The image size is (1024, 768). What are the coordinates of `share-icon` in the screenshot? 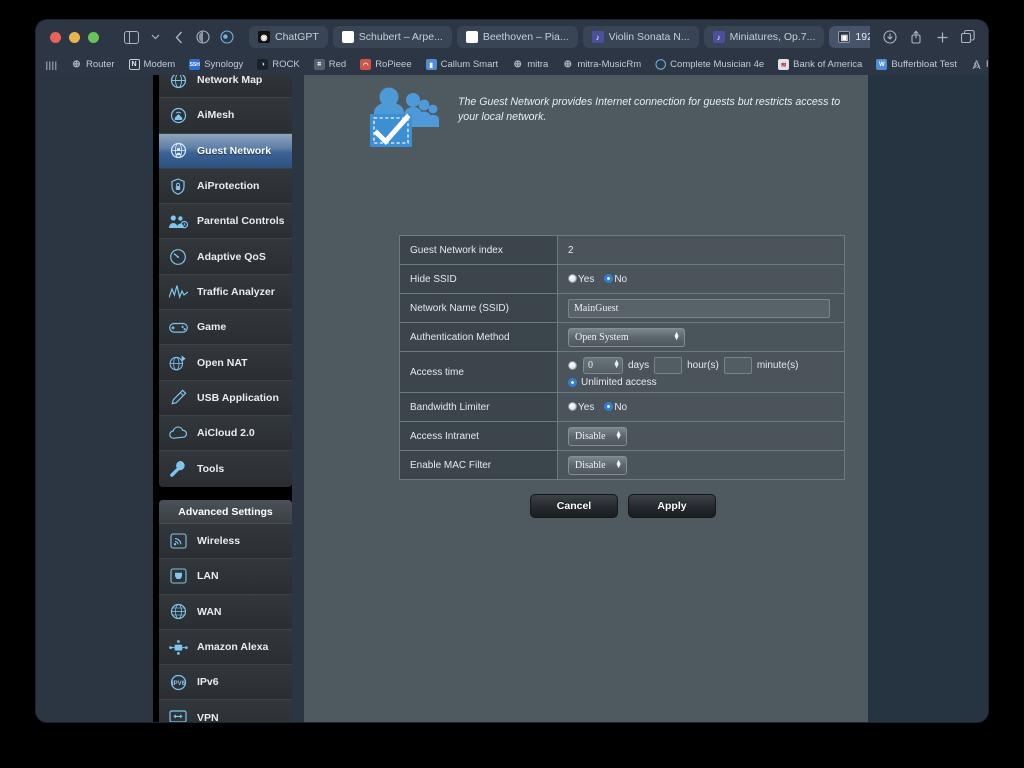 It's located at (916, 37).